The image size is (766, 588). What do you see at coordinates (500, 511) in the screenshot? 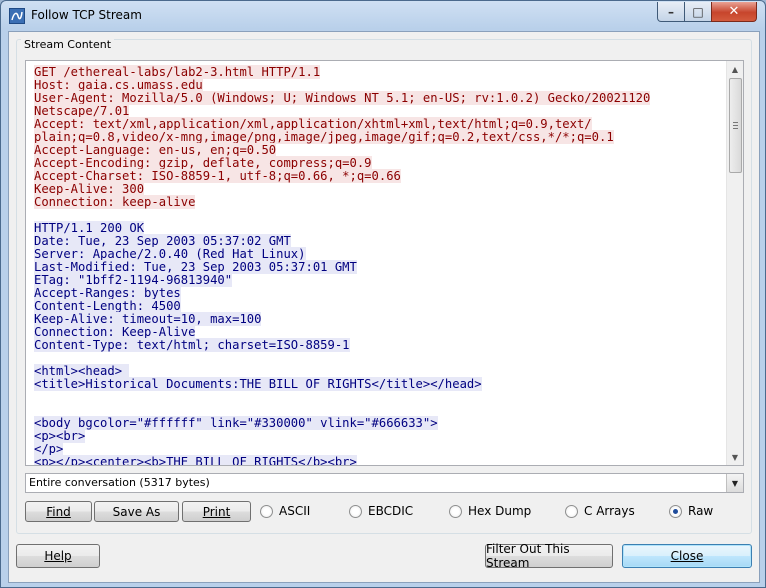
I see `format-hex-dump-label: Hex Dump` at bounding box center [500, 511].